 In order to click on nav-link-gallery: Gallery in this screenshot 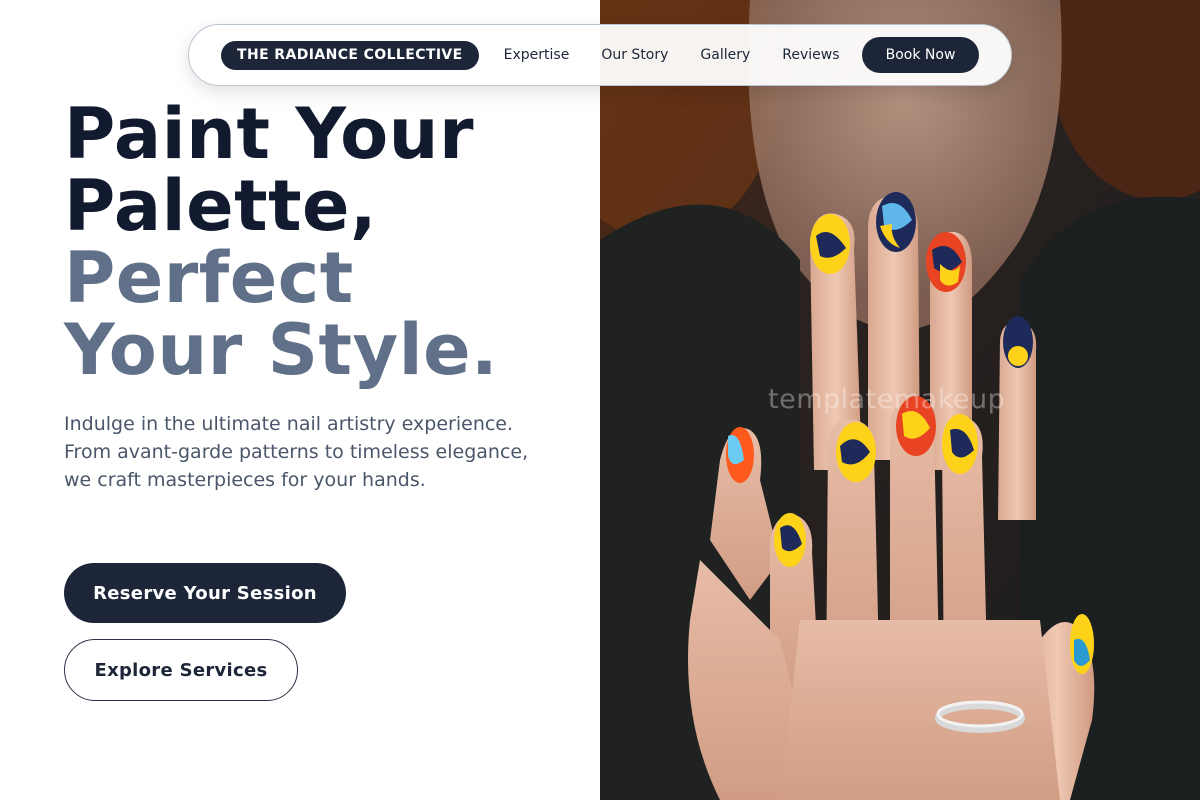, I will do `click(725, 55)`.